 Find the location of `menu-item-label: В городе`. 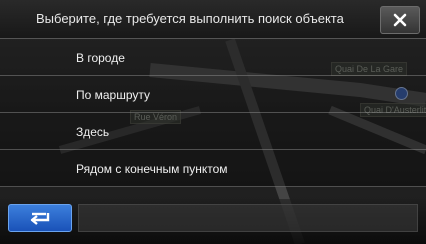

menu-item-label: В городе is located at coordinates (100, 58).